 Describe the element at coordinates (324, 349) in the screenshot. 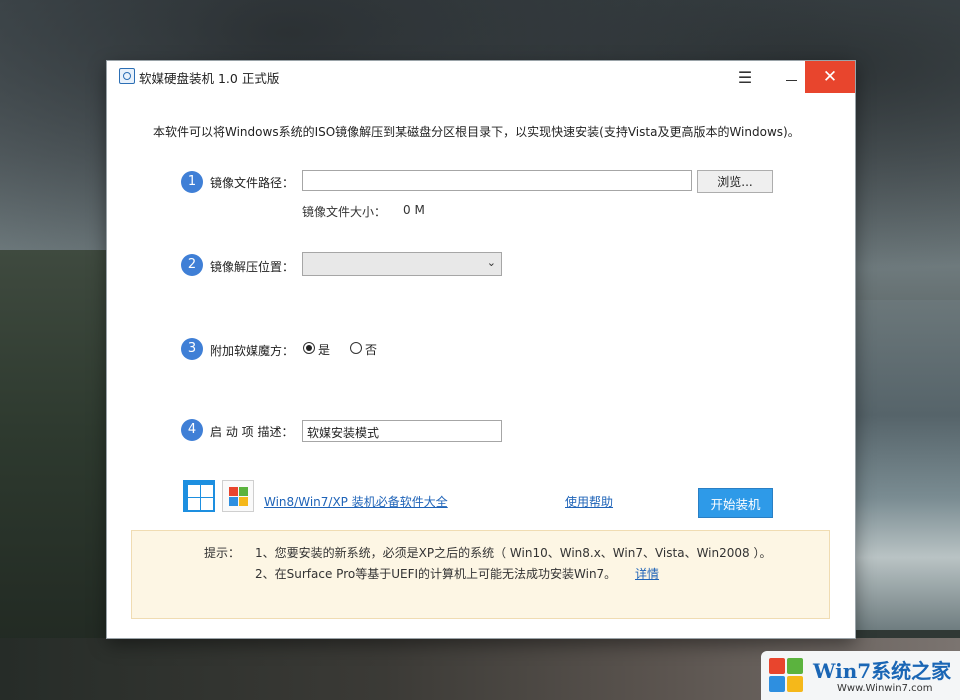

I see `addon-yes-label: 是` at that location.